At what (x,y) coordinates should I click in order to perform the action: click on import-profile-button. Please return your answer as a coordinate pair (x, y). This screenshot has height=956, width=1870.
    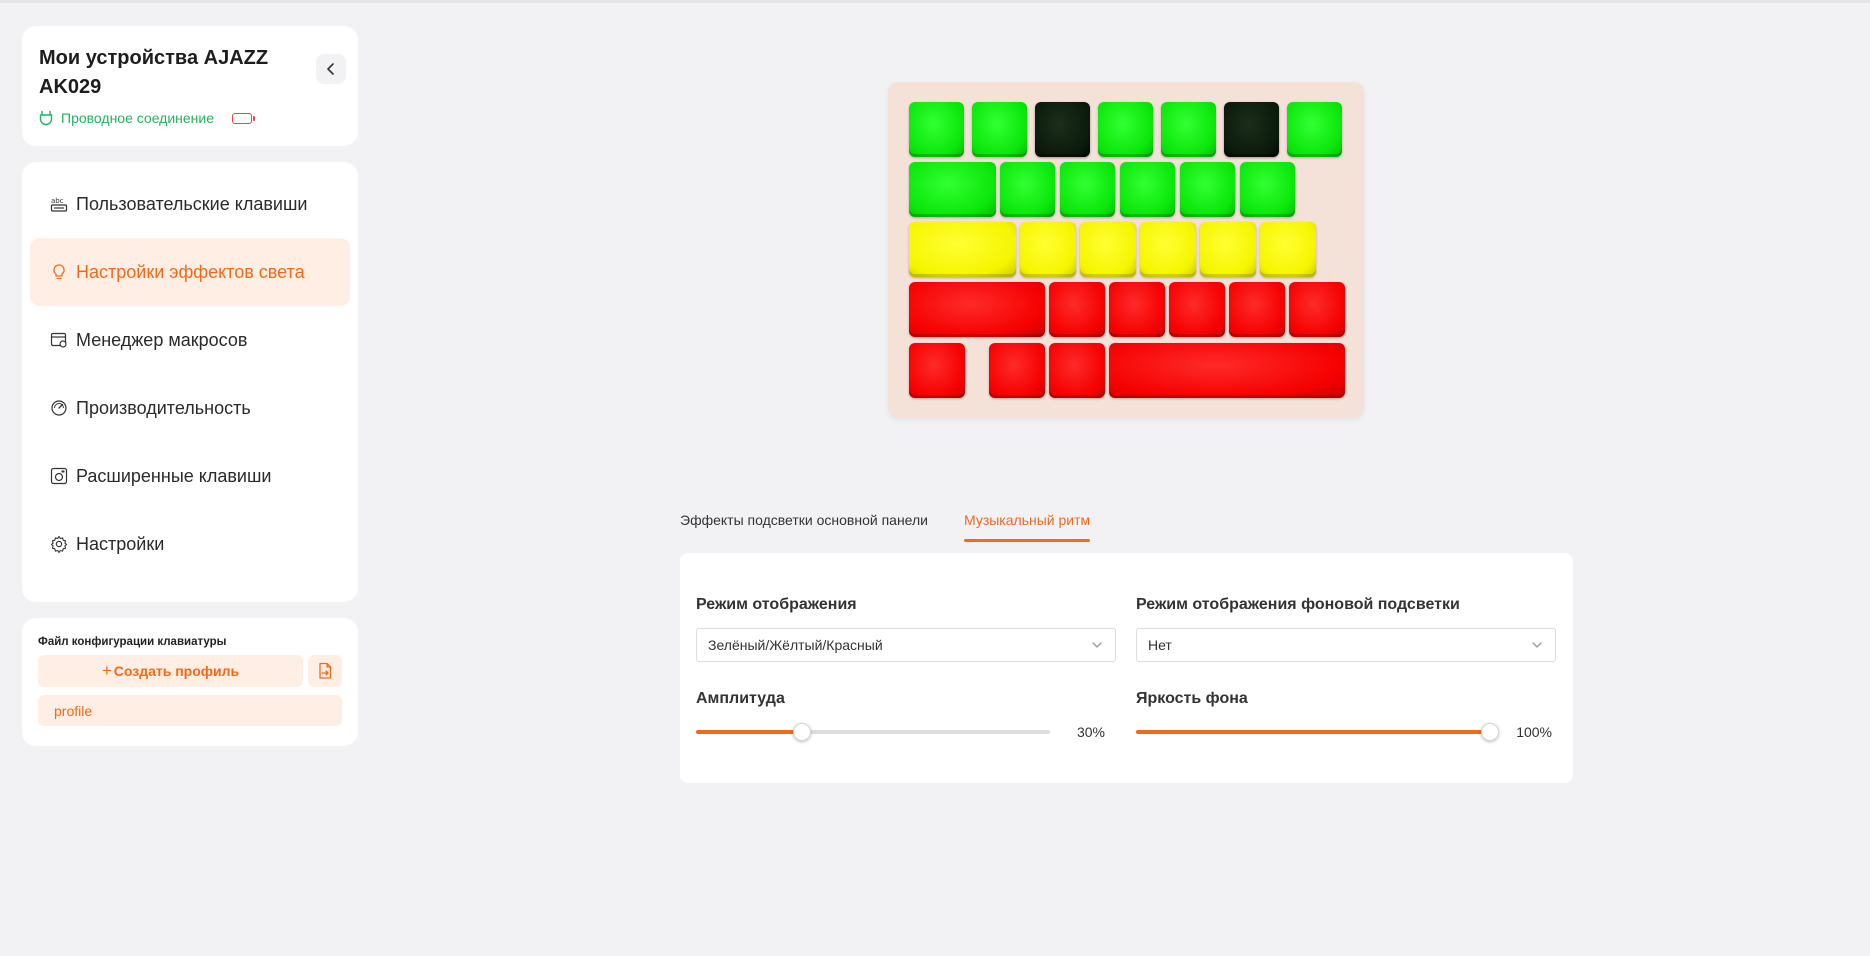
    Looking at the image, I should click on (325, 671).